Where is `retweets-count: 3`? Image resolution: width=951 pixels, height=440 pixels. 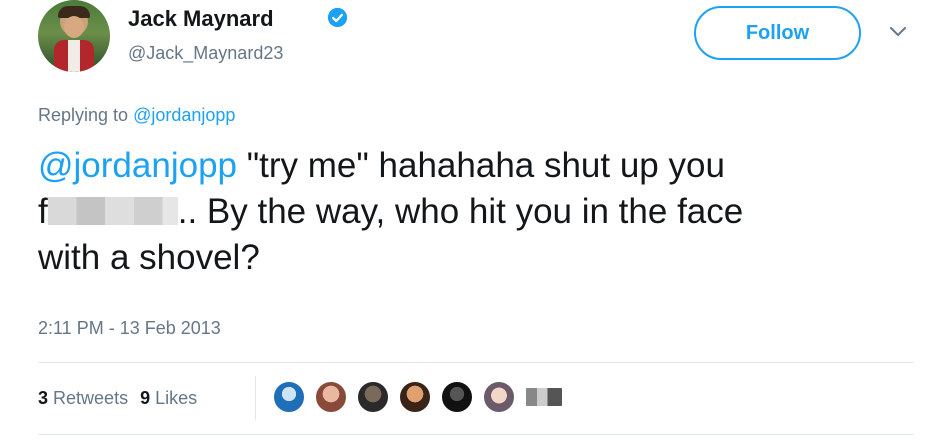 retweets-count: 3 is located at coordinates (43, 398).